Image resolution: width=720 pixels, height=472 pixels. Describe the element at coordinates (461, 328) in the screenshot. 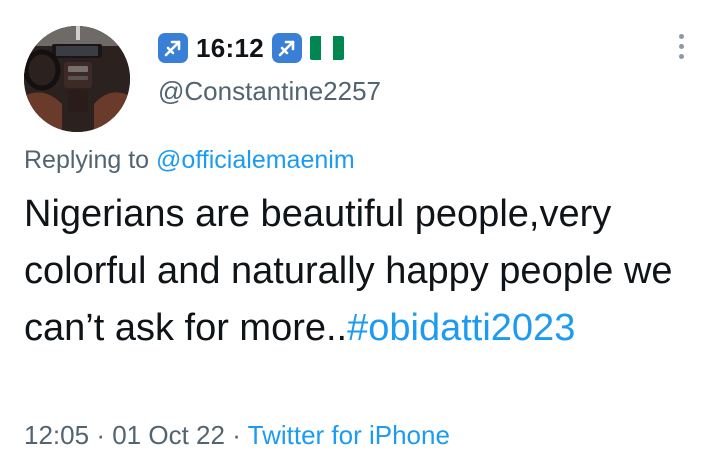

I see `hashtag-link: #obidatti2023` at that location.